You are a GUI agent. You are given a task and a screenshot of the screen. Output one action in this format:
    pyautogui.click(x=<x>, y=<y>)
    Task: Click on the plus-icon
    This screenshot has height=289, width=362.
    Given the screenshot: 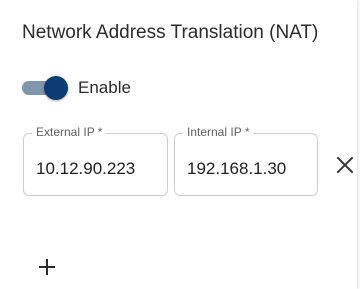 What is the action you would take?
    pyautogui.click(x=47, y=267)
    